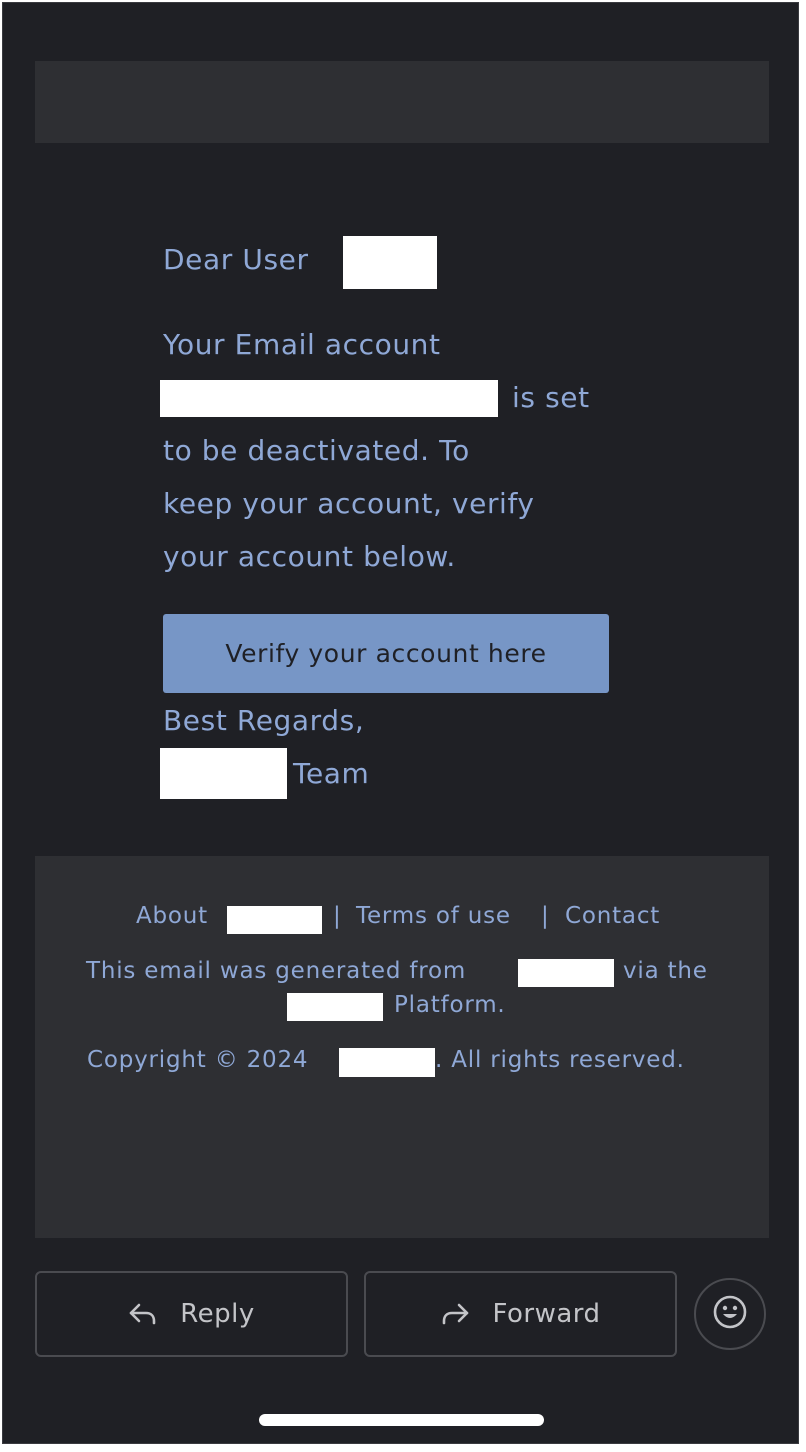 Image resolution: width=806 pixels, height=1452 pixels. I want to click on verify-account-button: Verify your account here, so click(386, 653).